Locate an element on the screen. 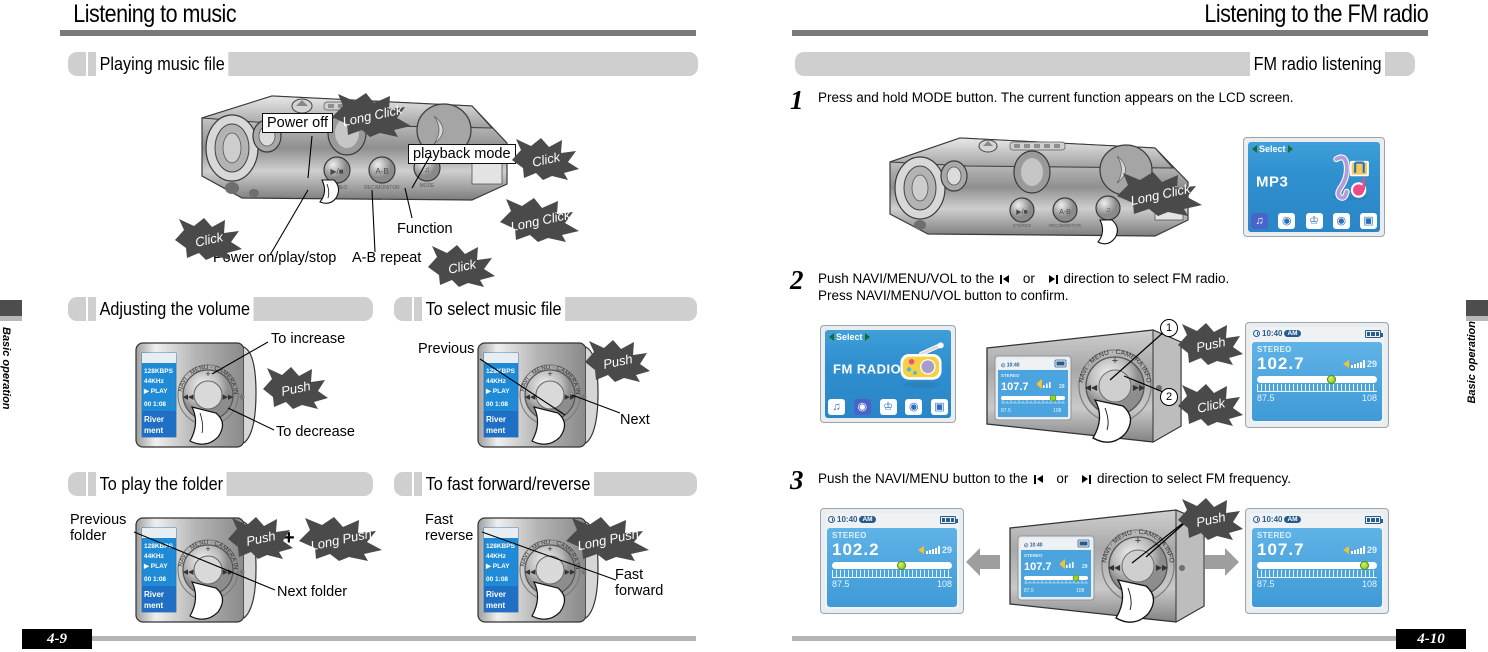  battery-icon is located at coordinates (1374, 519).